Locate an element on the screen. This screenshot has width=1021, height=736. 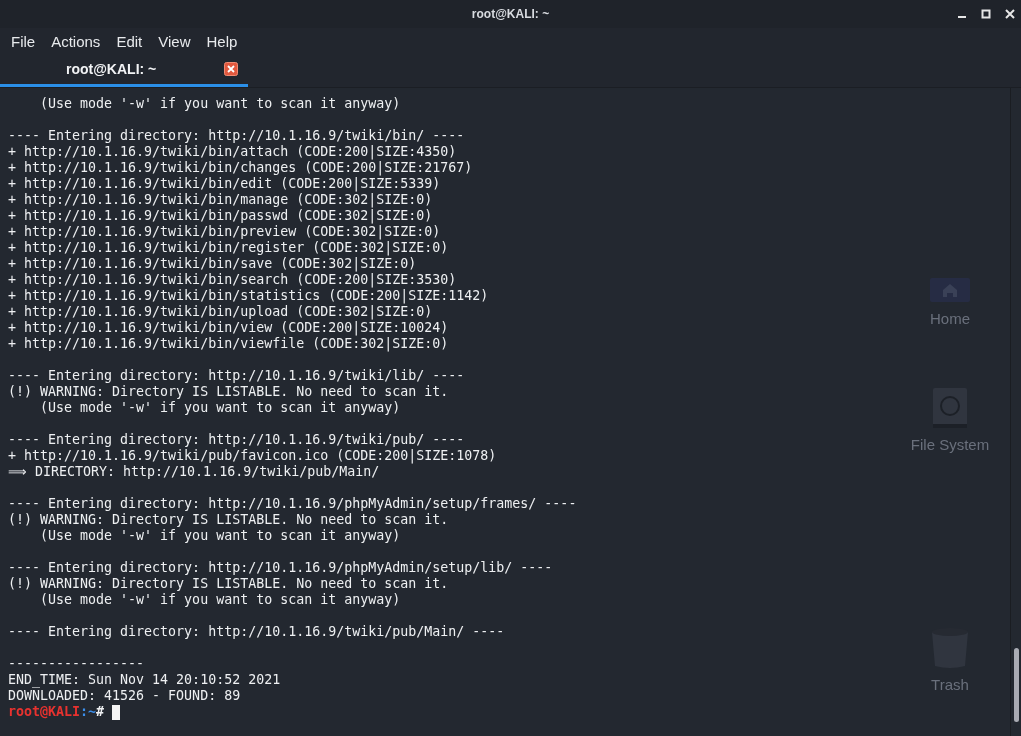
menu-item: File is located at coordinates (23, 41).